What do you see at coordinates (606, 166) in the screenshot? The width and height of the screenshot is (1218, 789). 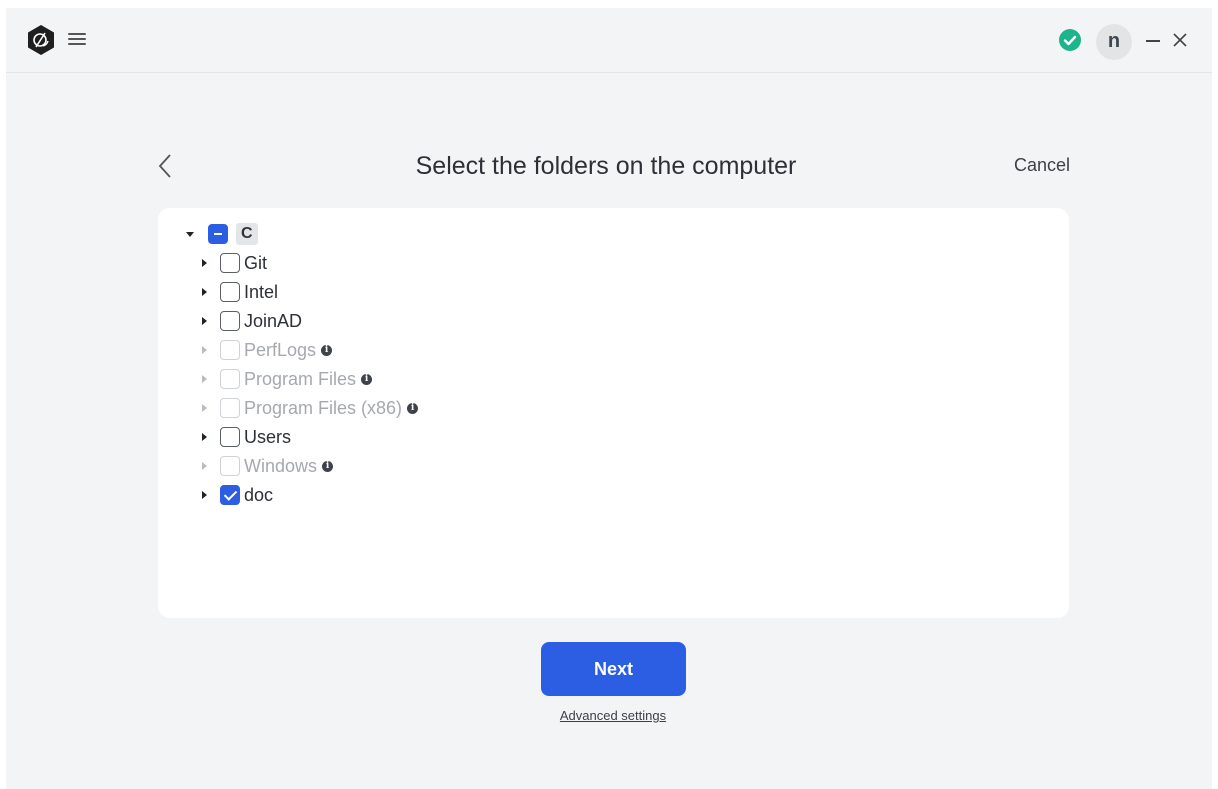 I see `page-title: Select the folders on the computer` at bounding box center [606, 166].